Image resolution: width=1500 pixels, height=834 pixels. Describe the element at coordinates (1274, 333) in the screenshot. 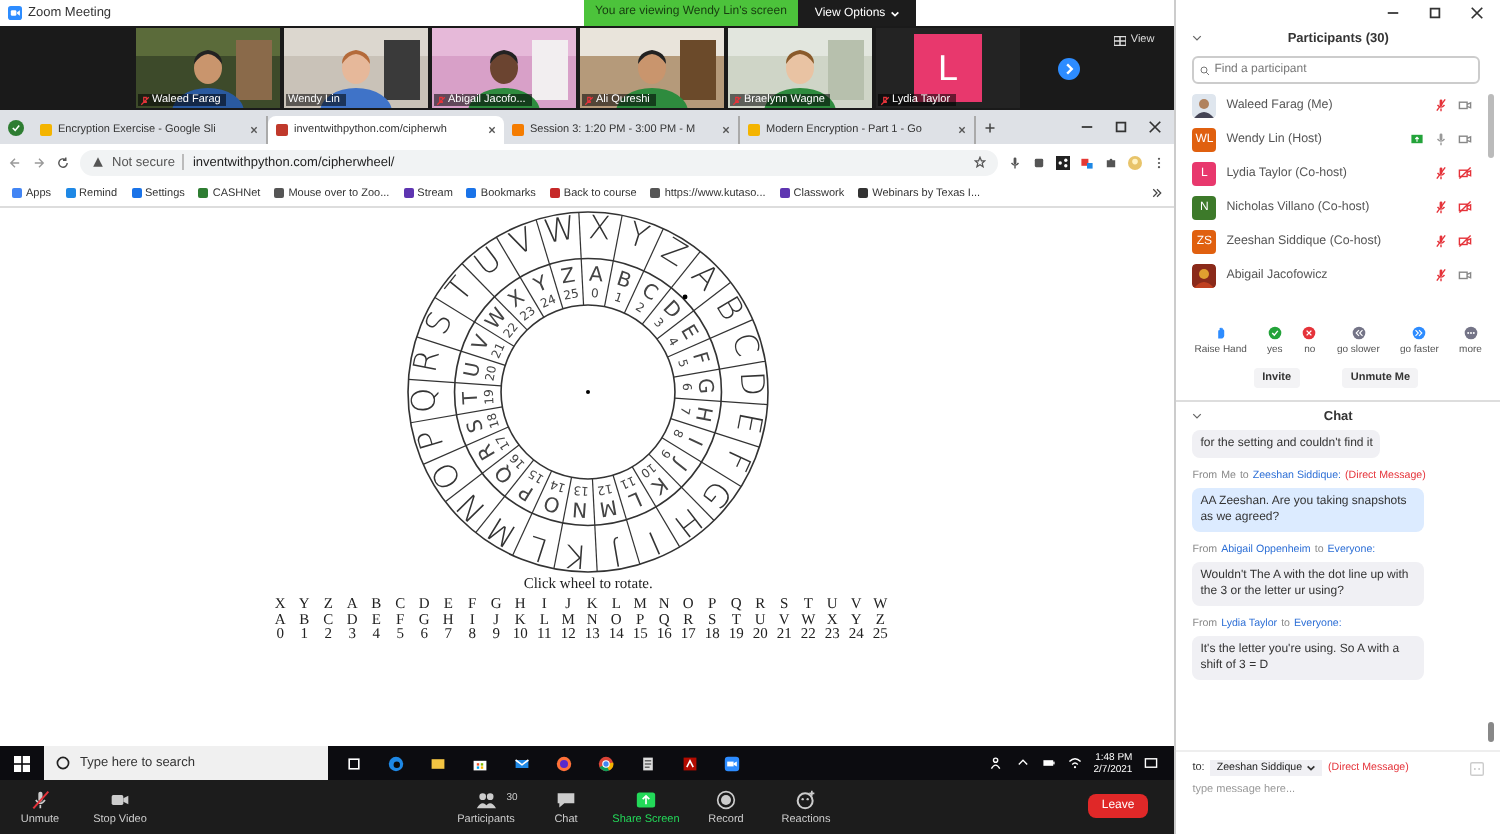

I see `check-icon` at that location.